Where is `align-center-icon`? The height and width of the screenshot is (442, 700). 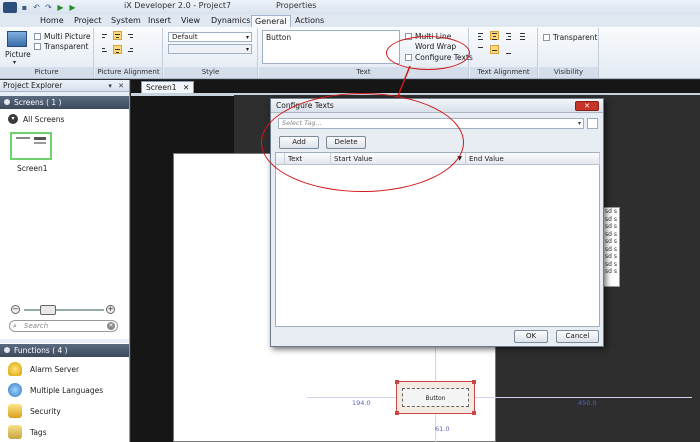 align-center-icon is located at coordinates (117, 49).